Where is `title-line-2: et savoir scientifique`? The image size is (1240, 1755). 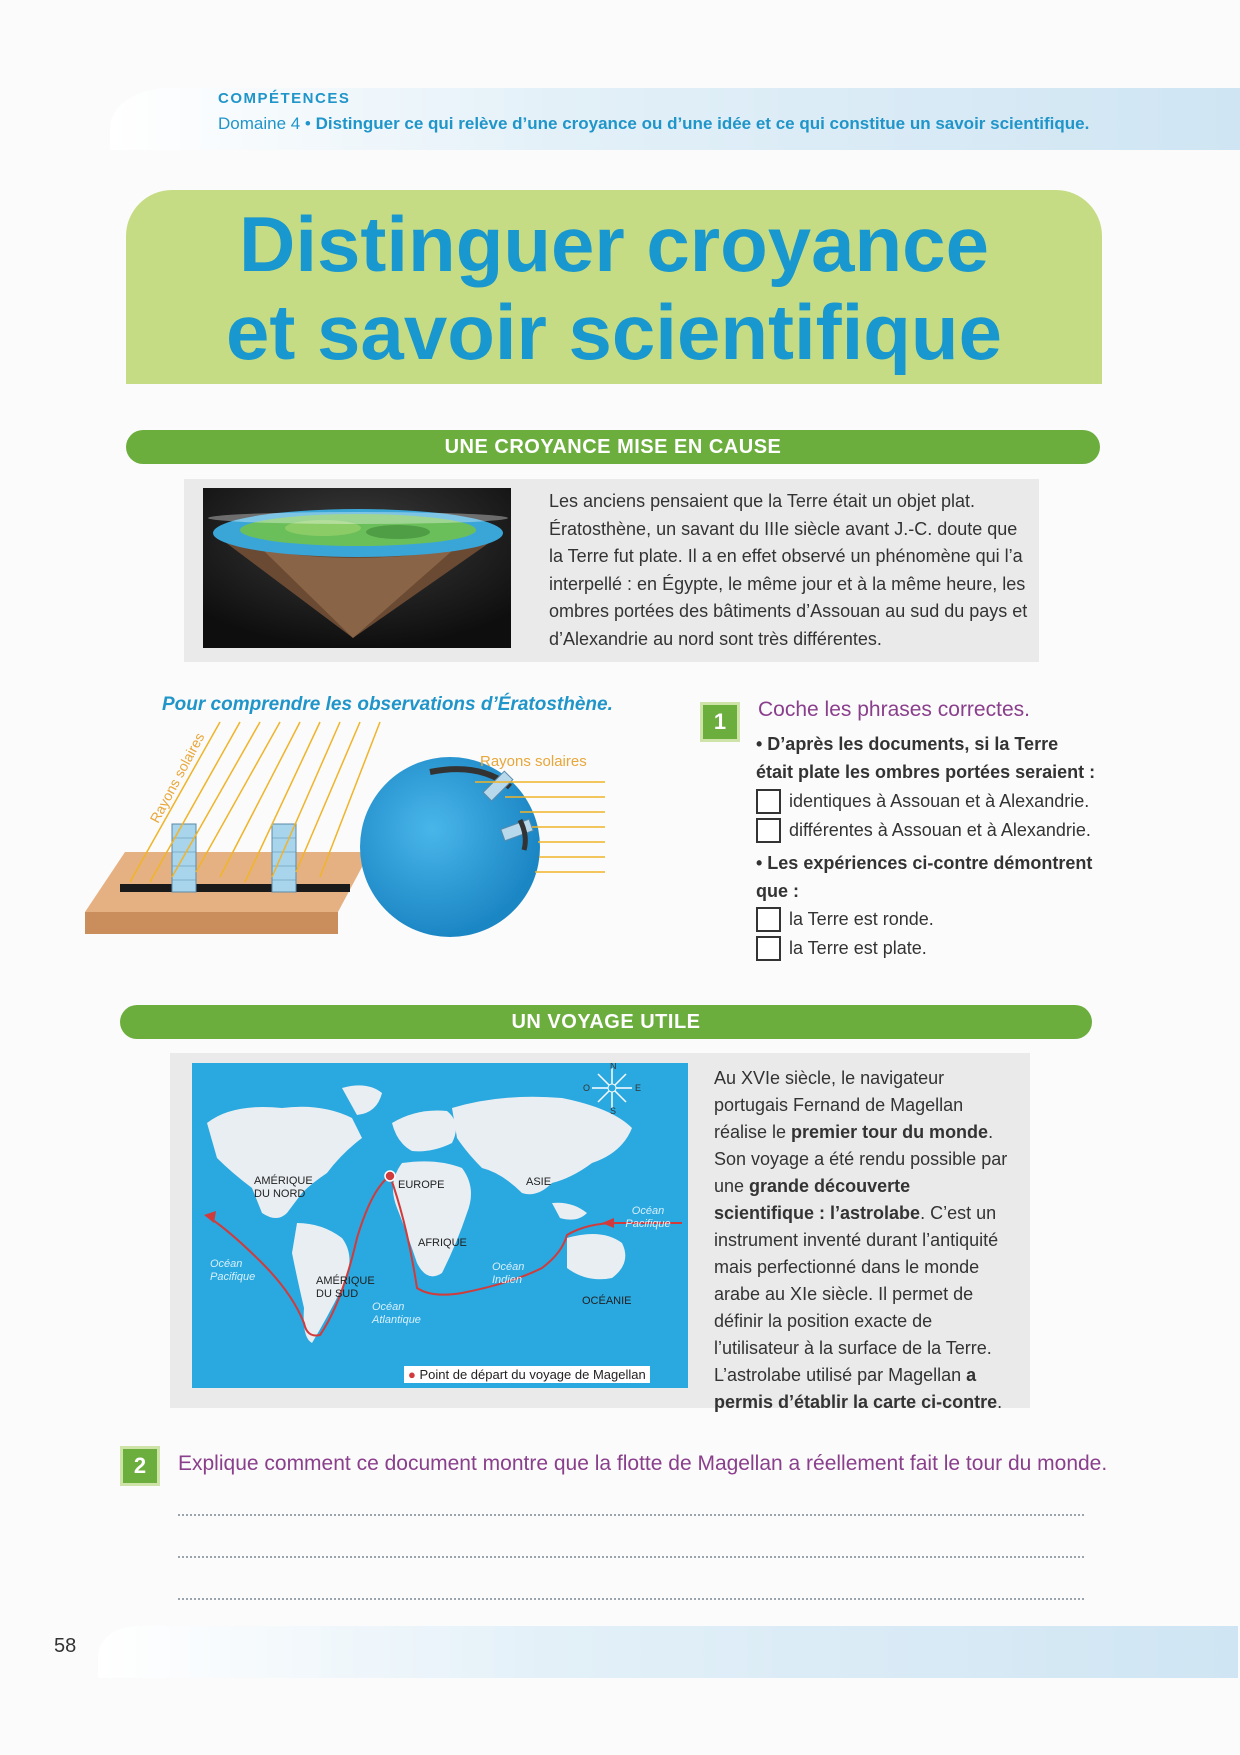
title-line-2: et savoir scientifique is located at coordinates (614, 332).